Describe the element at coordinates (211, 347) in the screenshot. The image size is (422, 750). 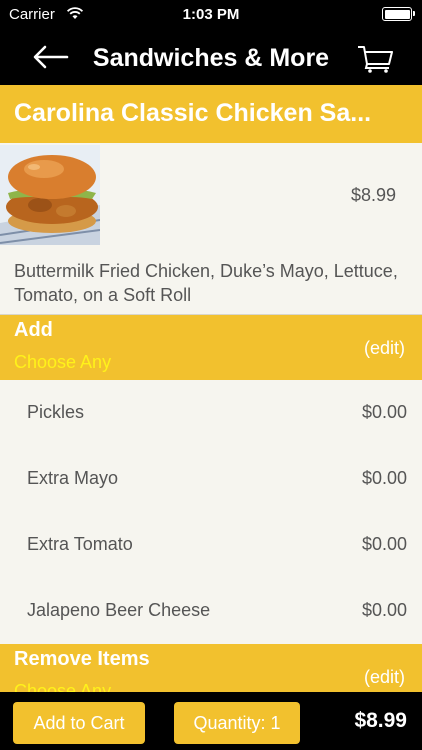
I see `section-header-add: Add Choose Any (edit)` at that location.